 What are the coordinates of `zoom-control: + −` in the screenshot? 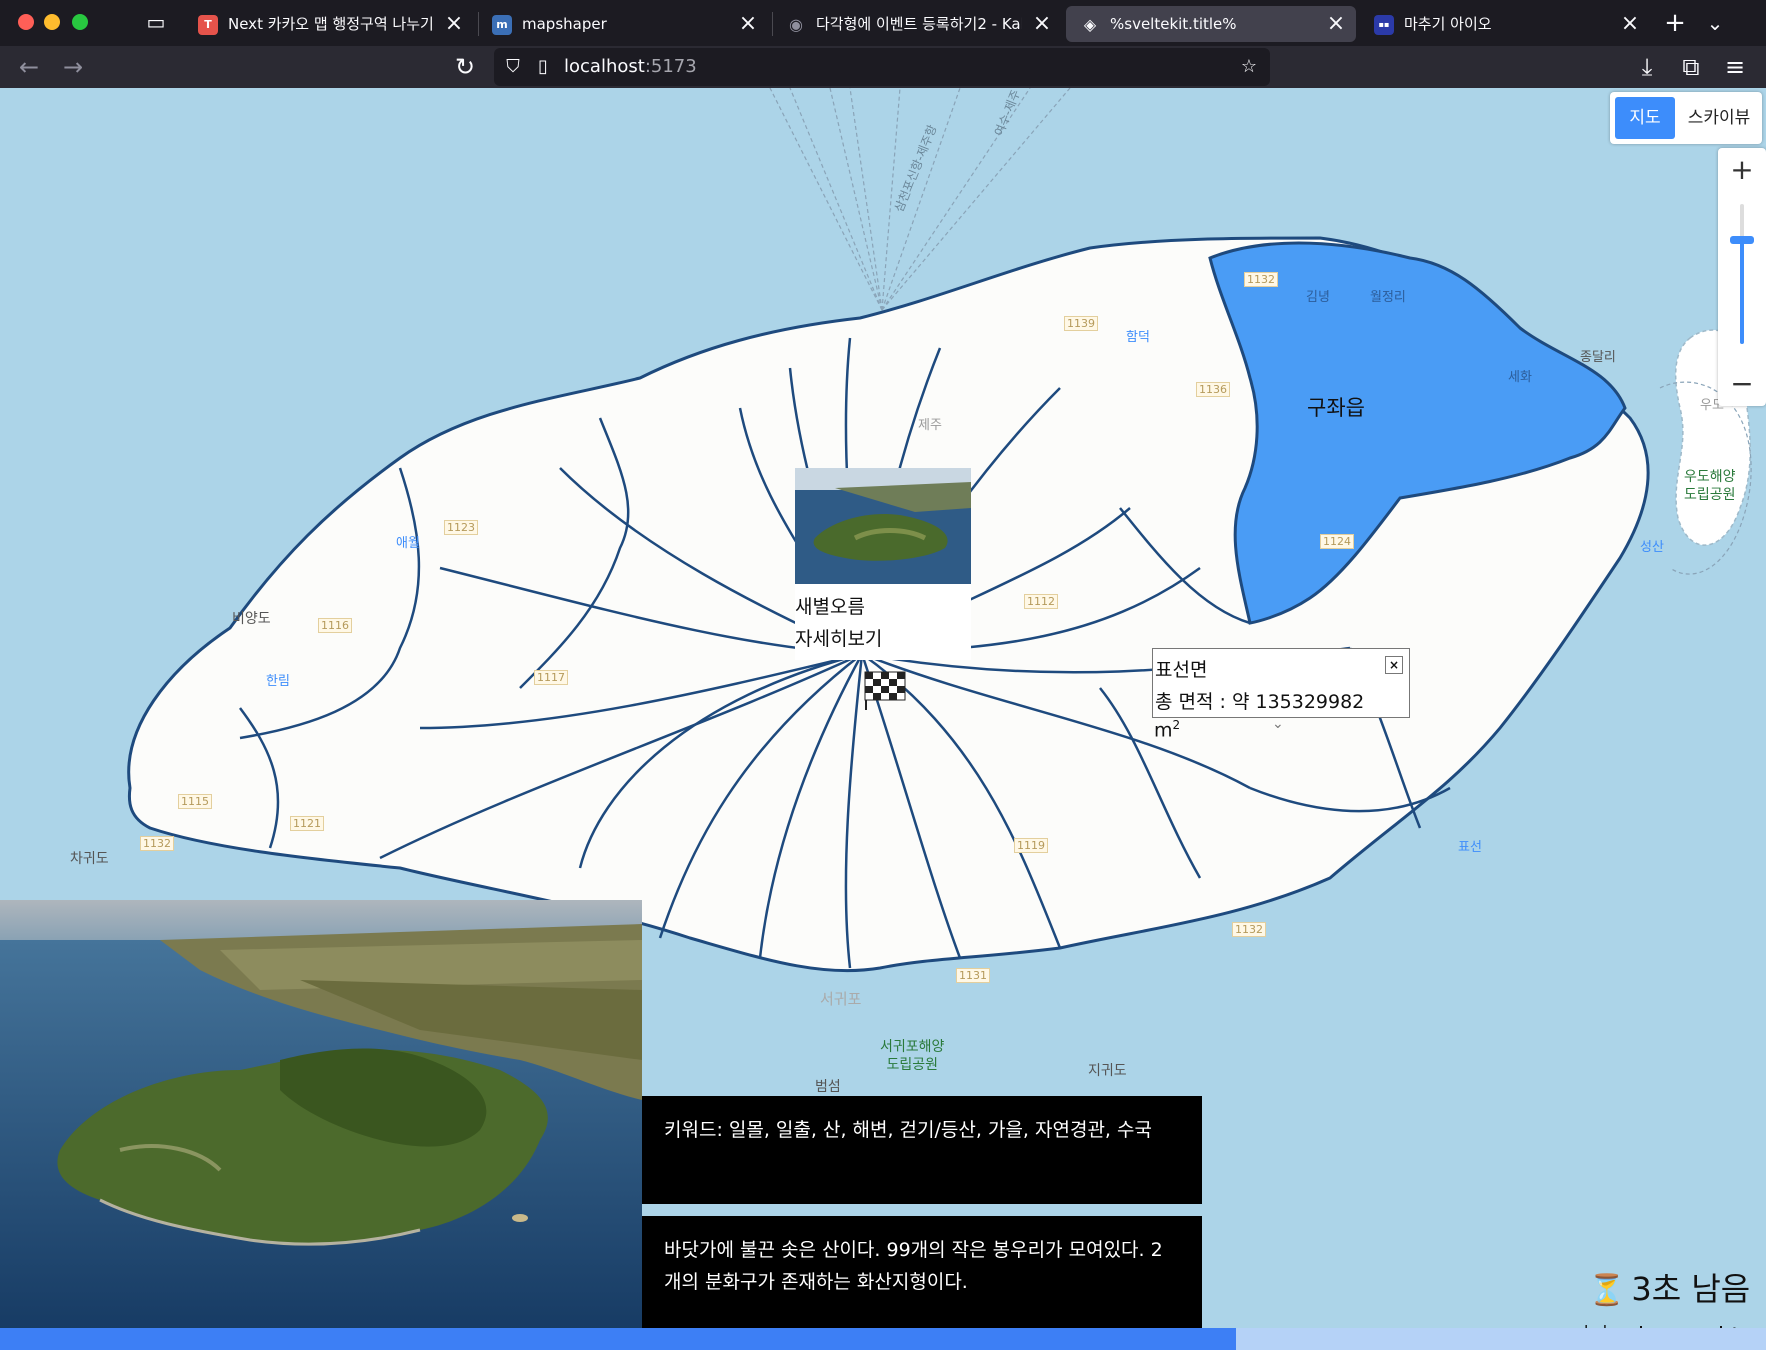 It's located at (1742, 277).